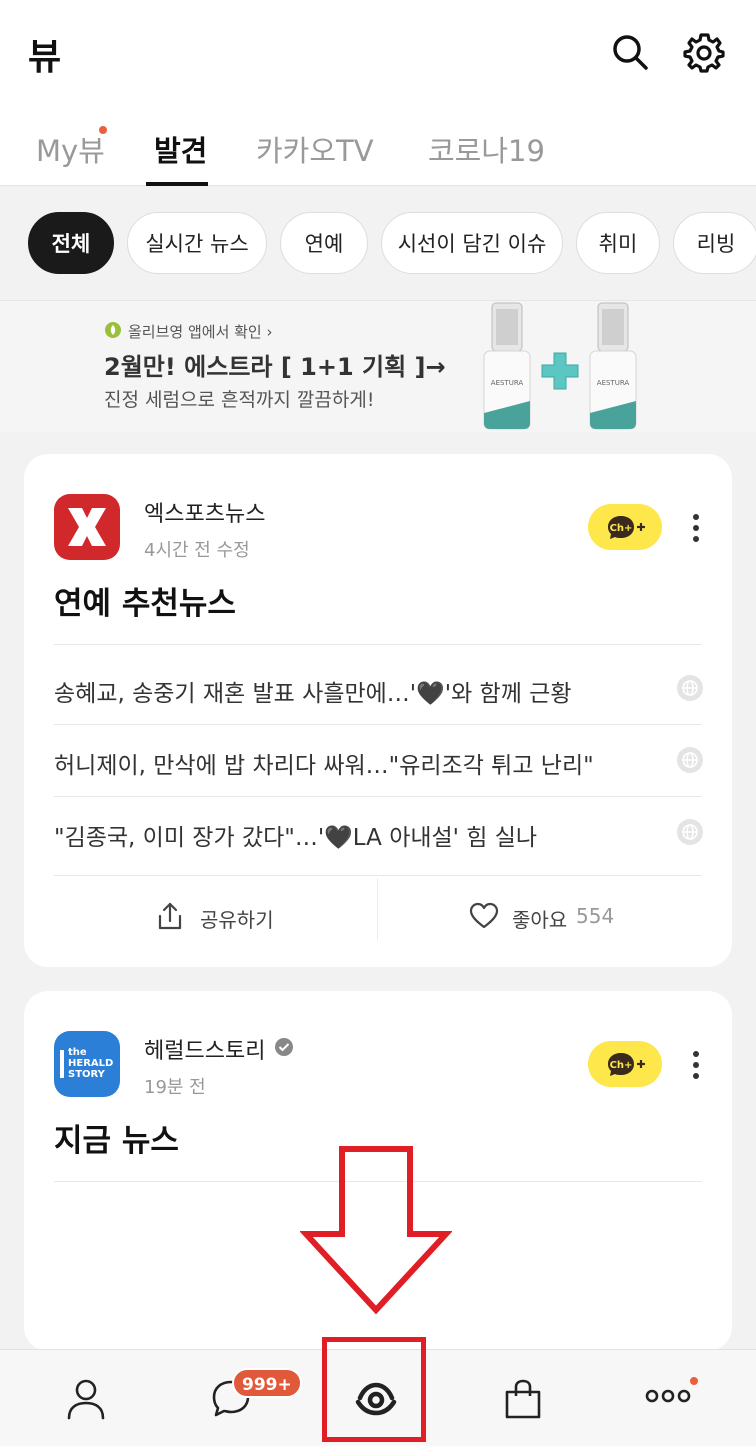 The image size is (756, 1446). I want to click on search-icon, so click(630, 52).